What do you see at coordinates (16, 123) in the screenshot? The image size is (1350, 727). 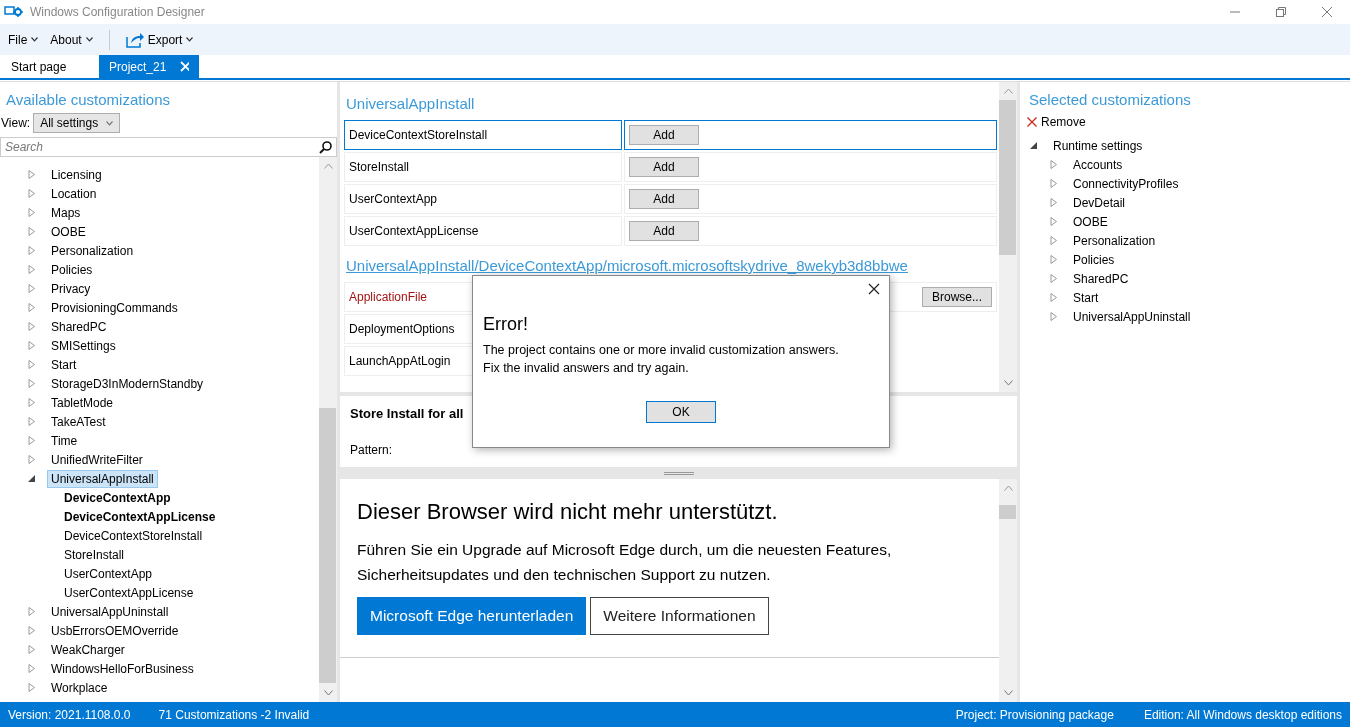 I see `view-label: View:` at bounding box center [16, 123].